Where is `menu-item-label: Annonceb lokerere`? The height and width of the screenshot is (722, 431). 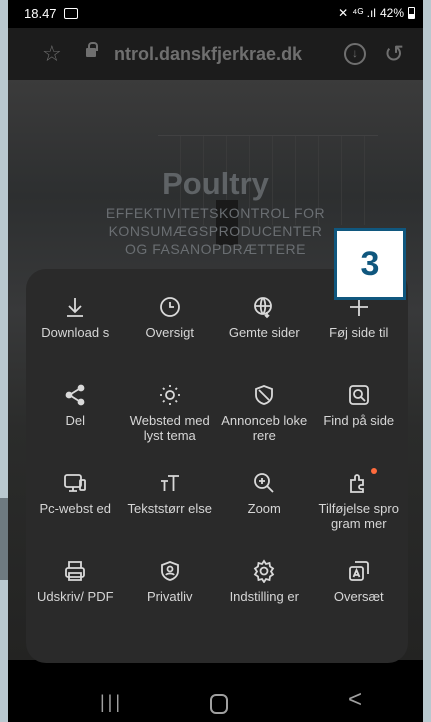 menu-item-label: Annonceb lokerere is located at coordinates (264, 428).